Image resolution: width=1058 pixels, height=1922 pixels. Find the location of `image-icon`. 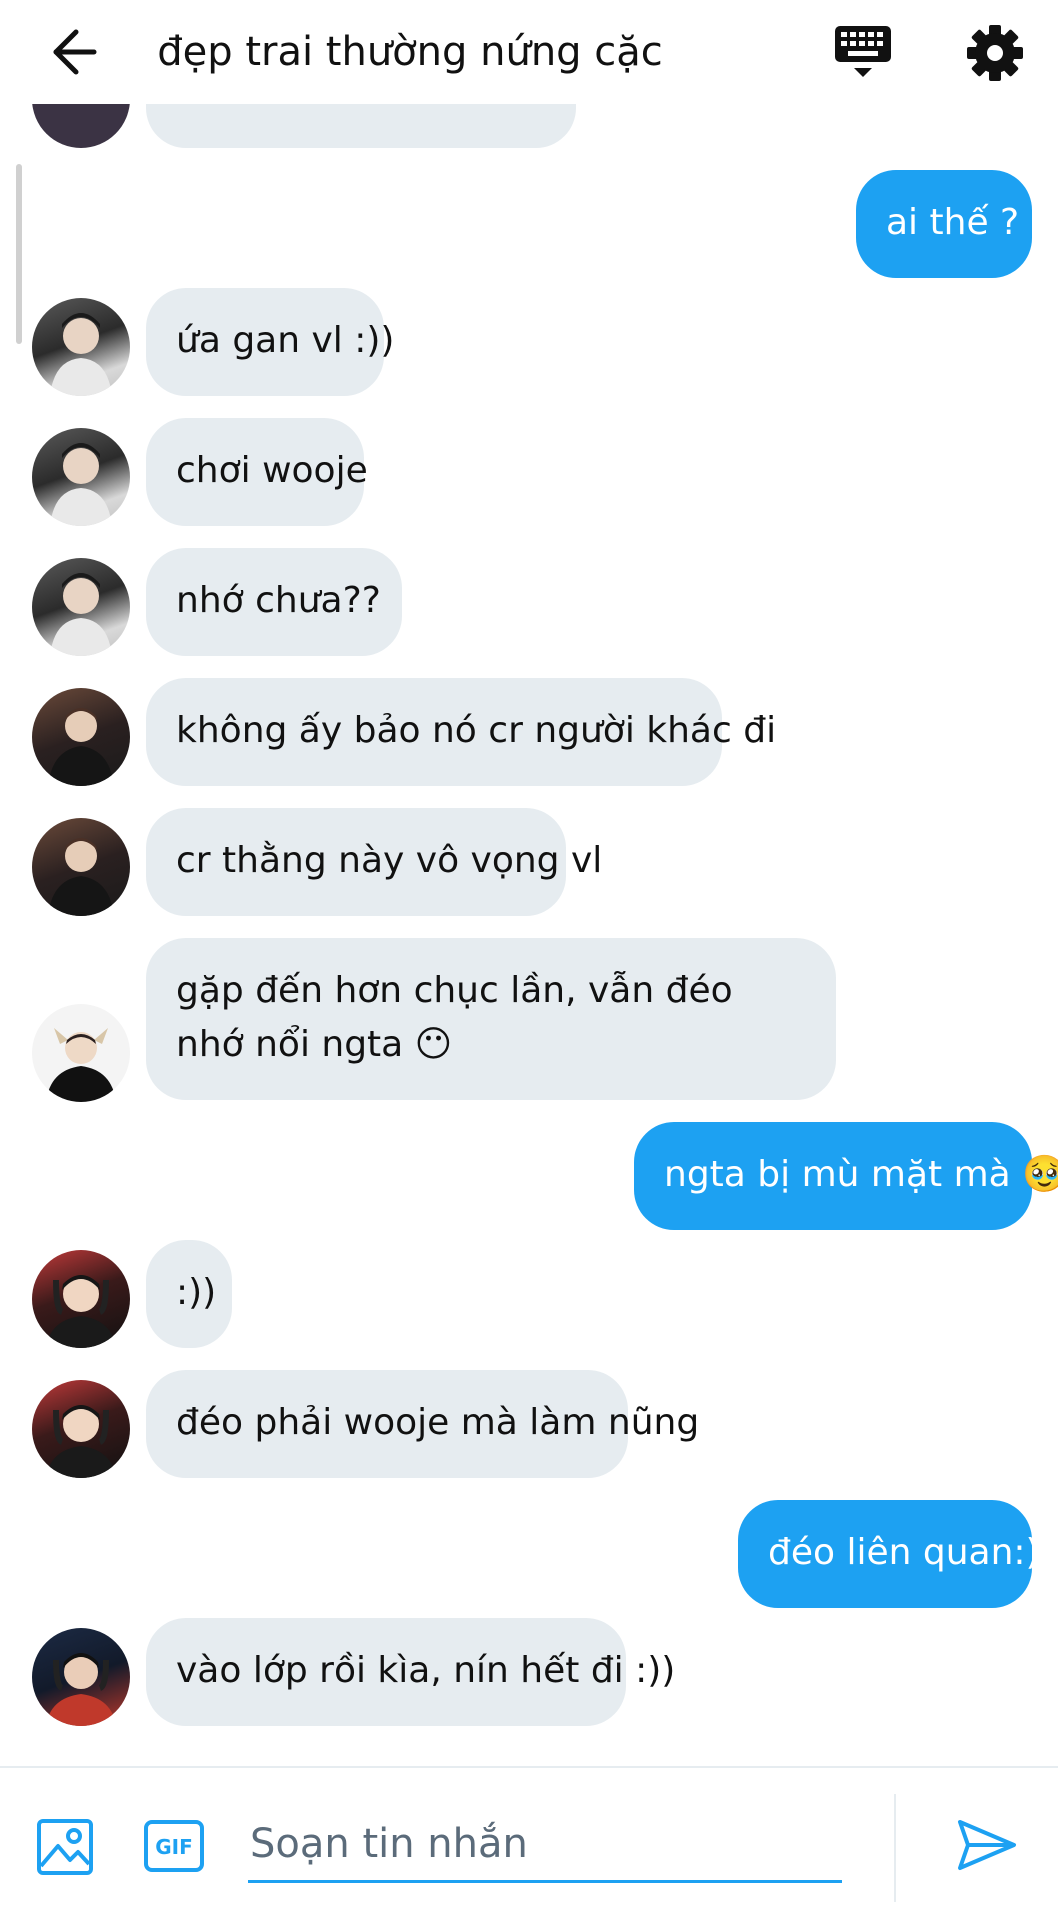

image-icon is located at coordinates (65, 1847).